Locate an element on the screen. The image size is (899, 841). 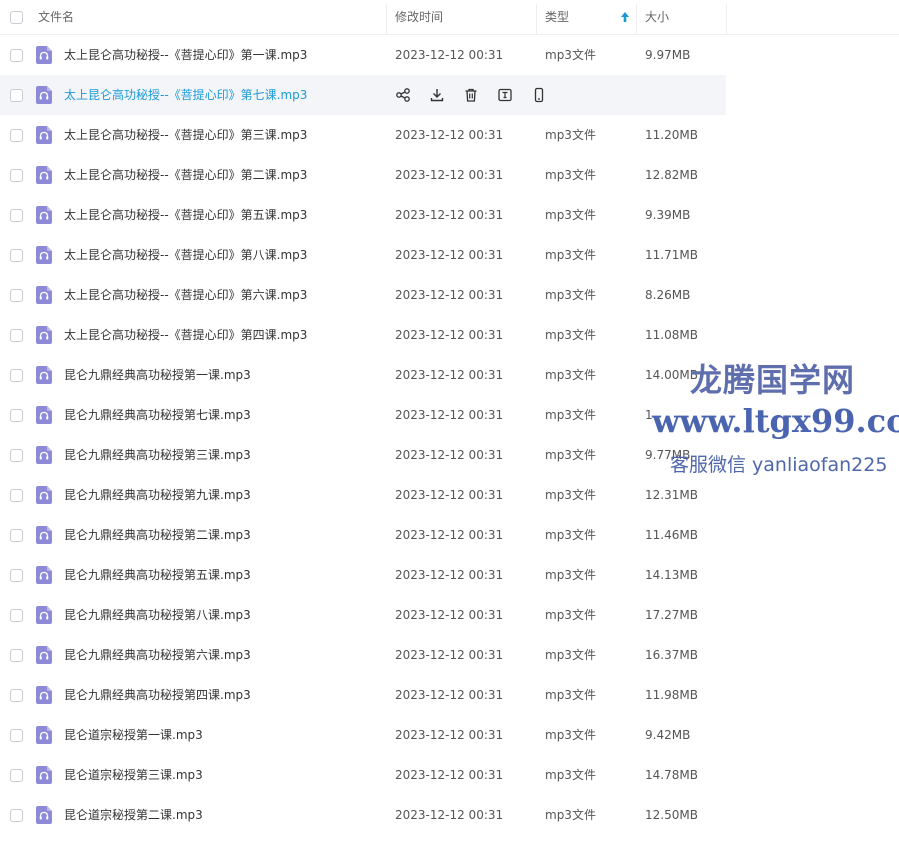
file-name: 太上昆仑高功秘授--《菩提心印》第一课.mp3 is located at coordinates (185, 55).